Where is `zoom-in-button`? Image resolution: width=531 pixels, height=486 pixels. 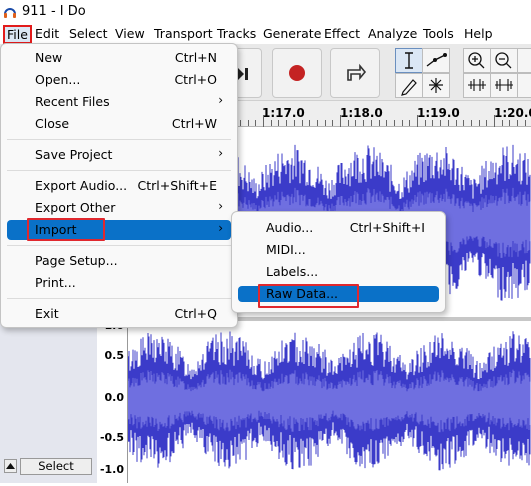 zoom-in-button is located at coordinates (477, 60).